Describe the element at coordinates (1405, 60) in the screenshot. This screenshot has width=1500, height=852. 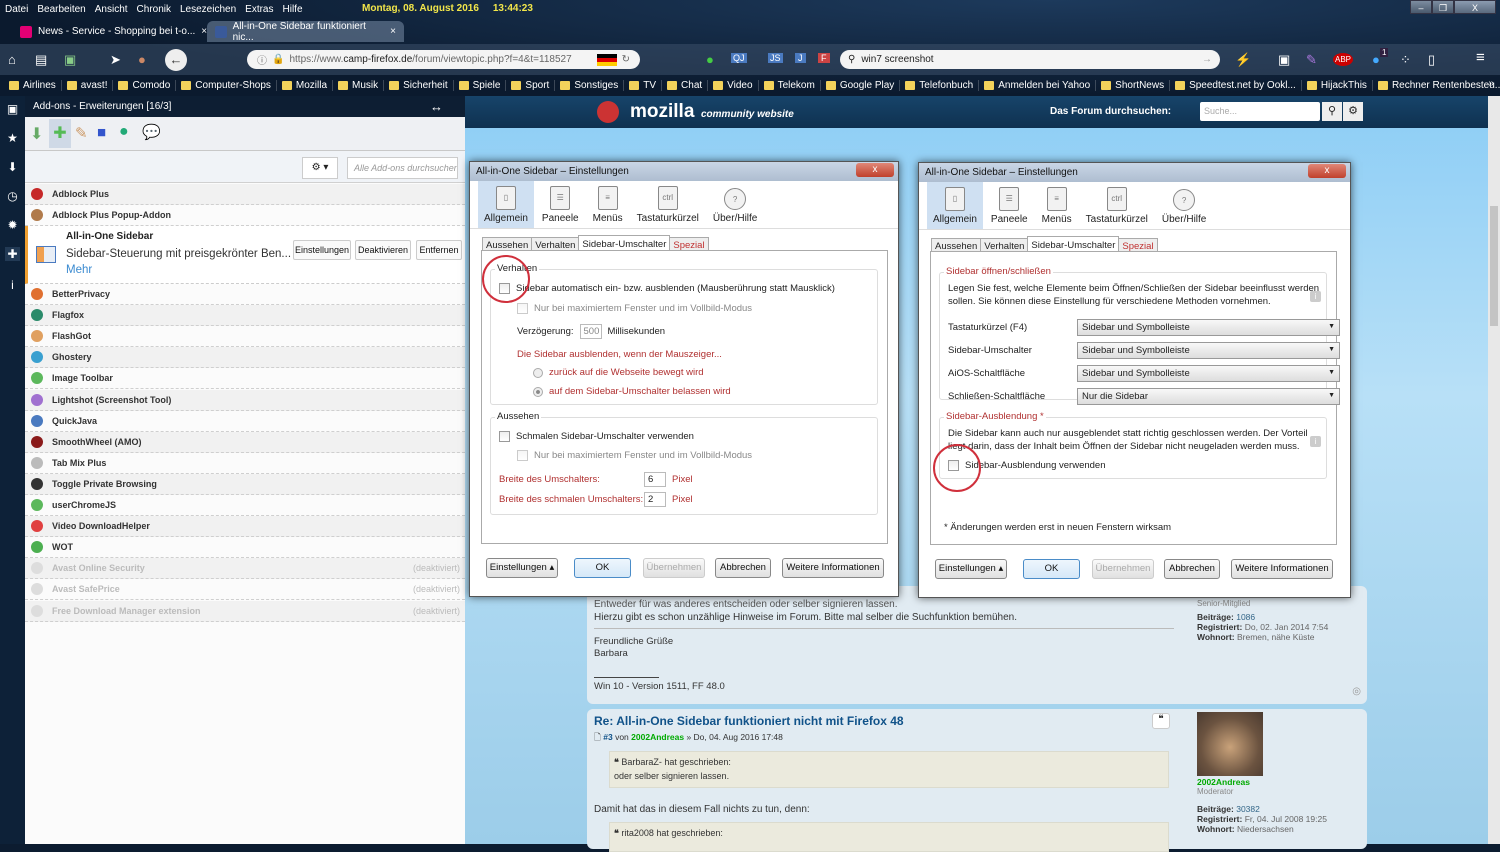
I see `tab-mix-icon: ⁘` at that location.